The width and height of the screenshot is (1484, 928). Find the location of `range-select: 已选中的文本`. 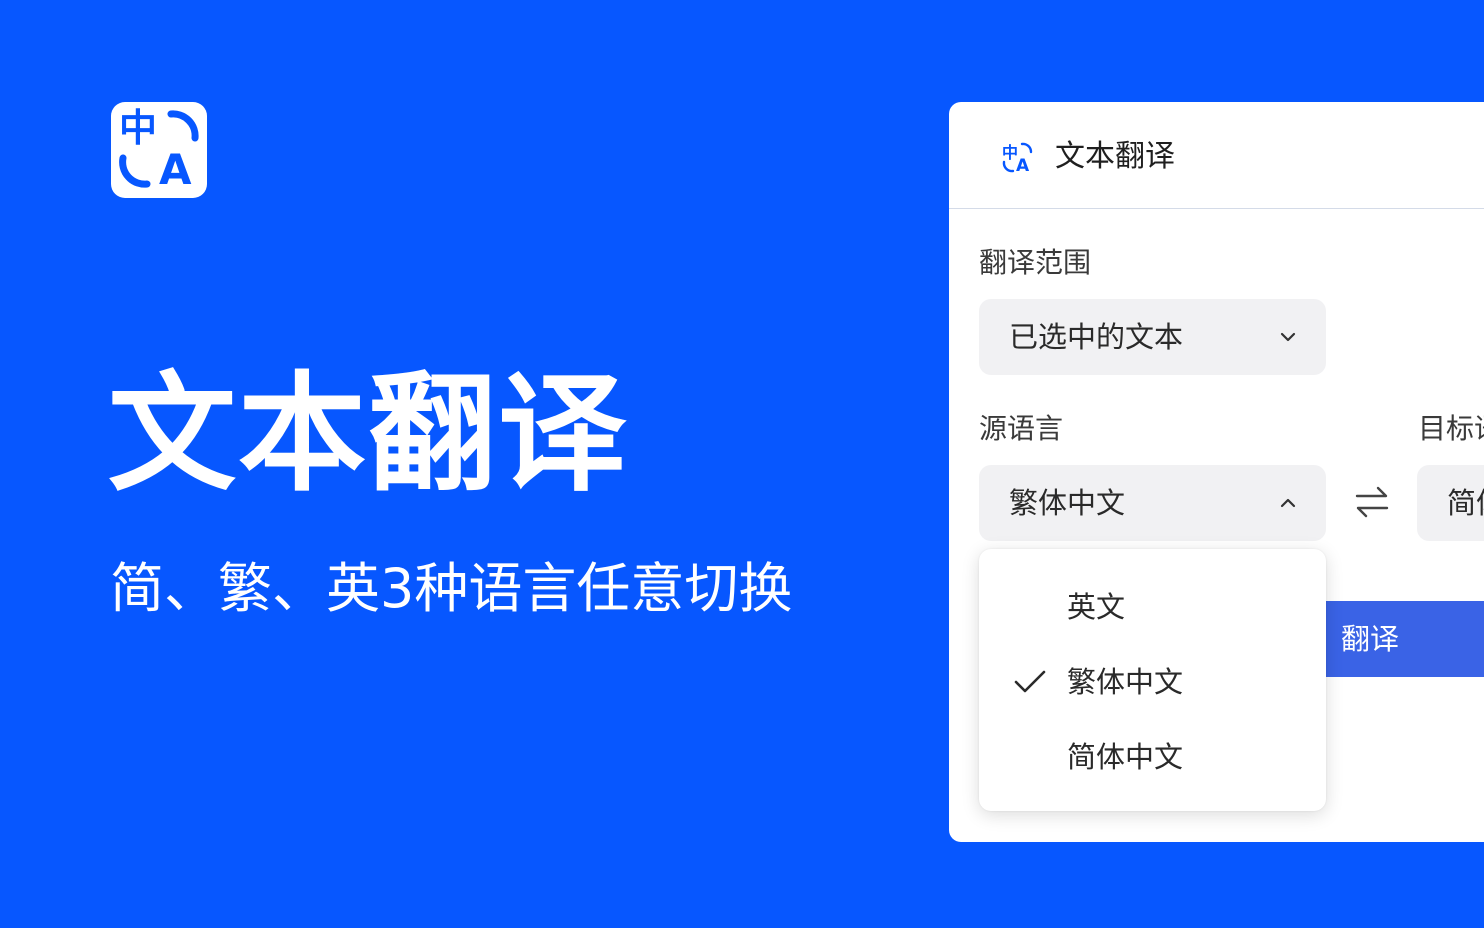

range-select: 已选中的文本 is located at coordinates (1152, 337).